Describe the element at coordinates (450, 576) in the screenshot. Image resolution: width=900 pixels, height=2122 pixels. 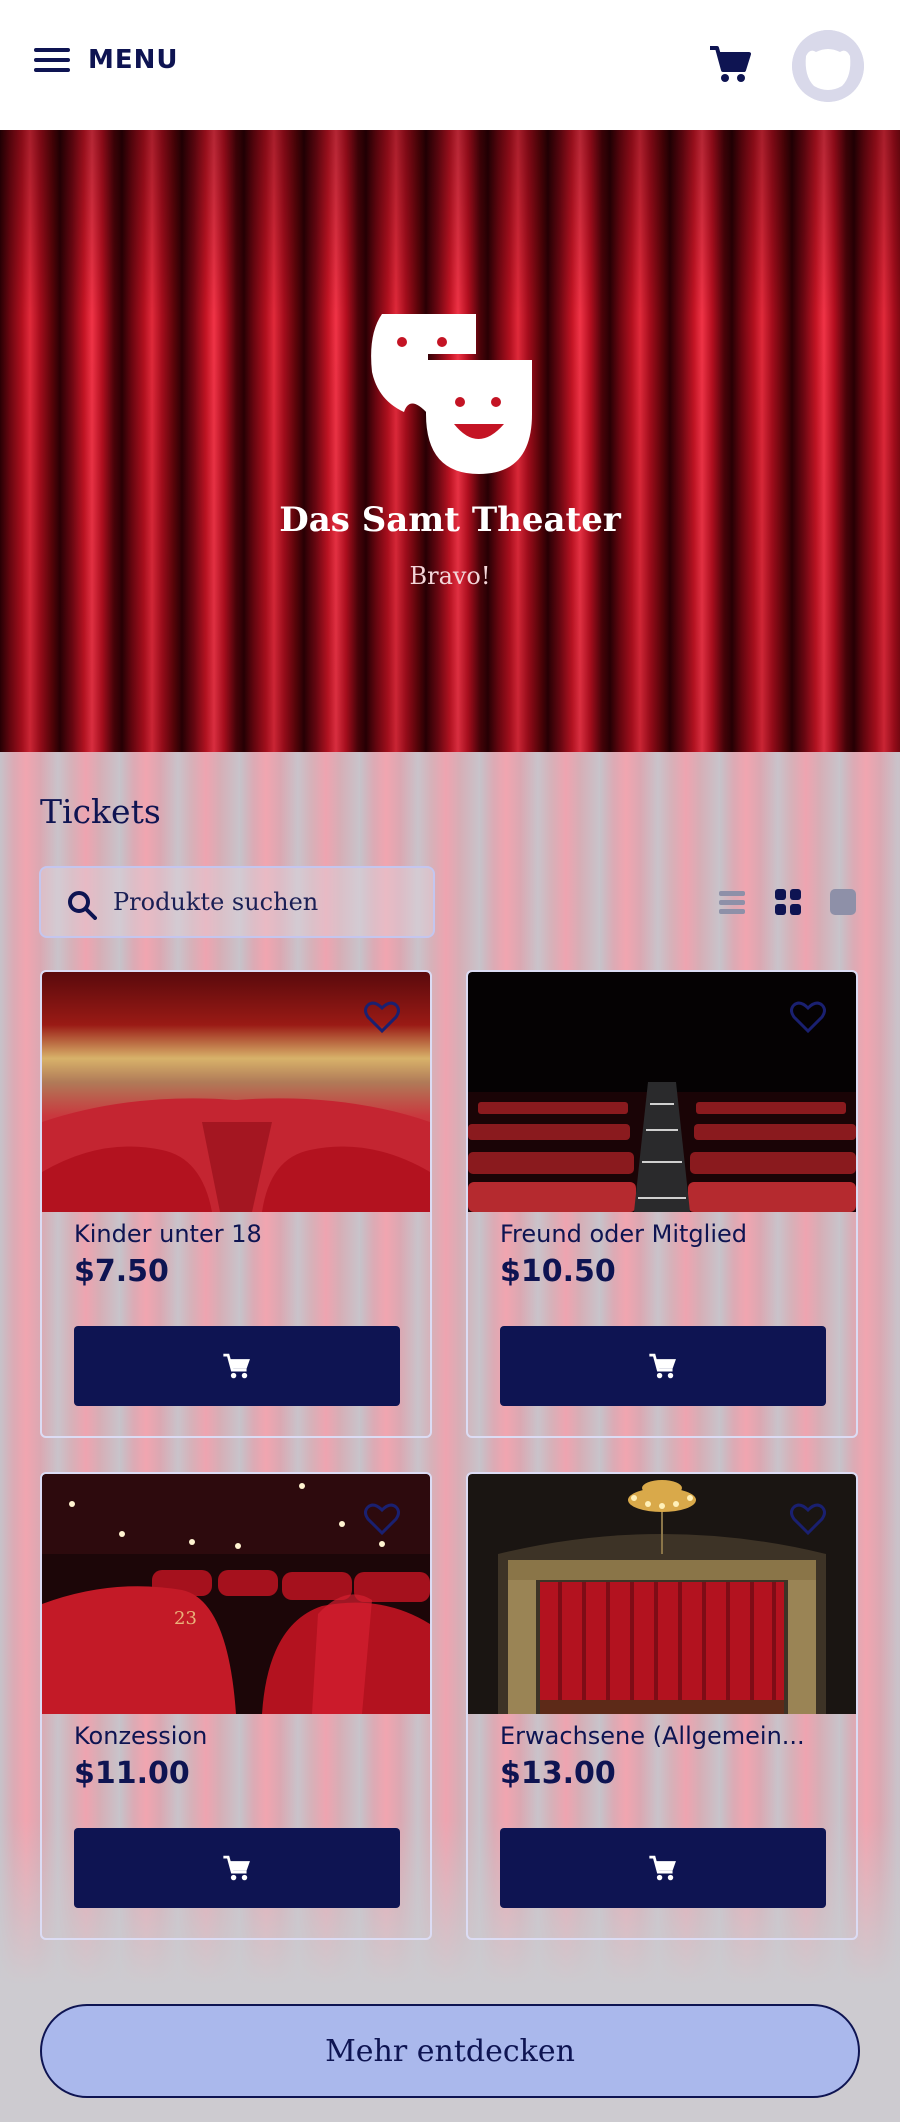
I see `theater-tagline: Bravo!` at that location.